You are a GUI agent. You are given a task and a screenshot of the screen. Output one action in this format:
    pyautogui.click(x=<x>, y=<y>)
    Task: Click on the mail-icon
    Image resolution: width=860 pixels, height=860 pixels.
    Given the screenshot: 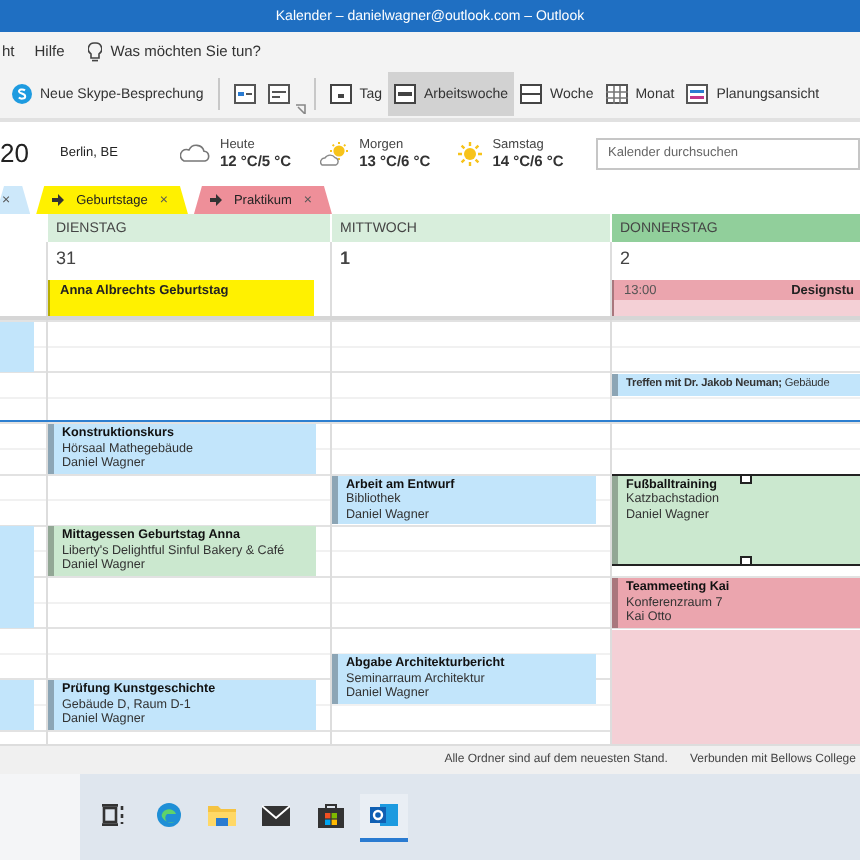 What is the action you would take?
    pyautogui.click(x=276, y=815)
    